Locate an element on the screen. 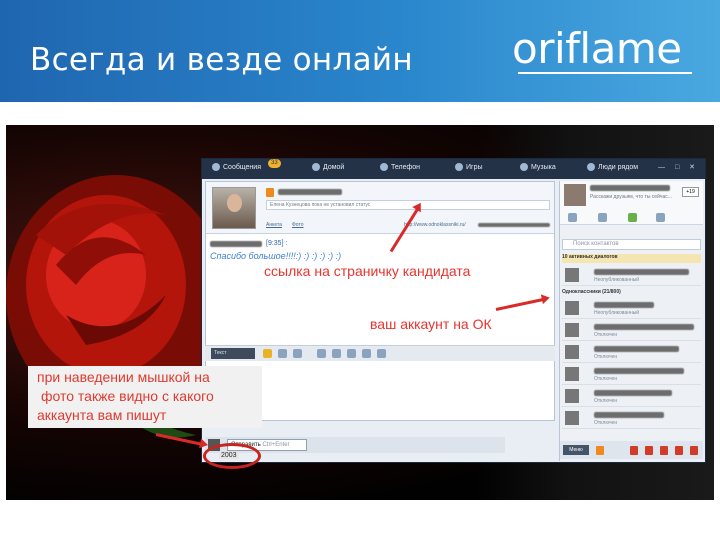 The image size is (720, 540). tab-music: Музыка is located at coordinates (538, 167).